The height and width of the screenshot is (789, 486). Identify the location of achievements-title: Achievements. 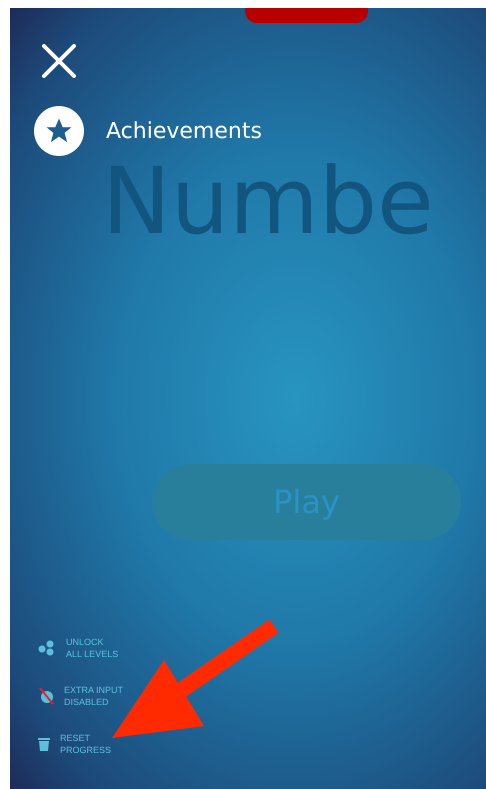
(184, 131).